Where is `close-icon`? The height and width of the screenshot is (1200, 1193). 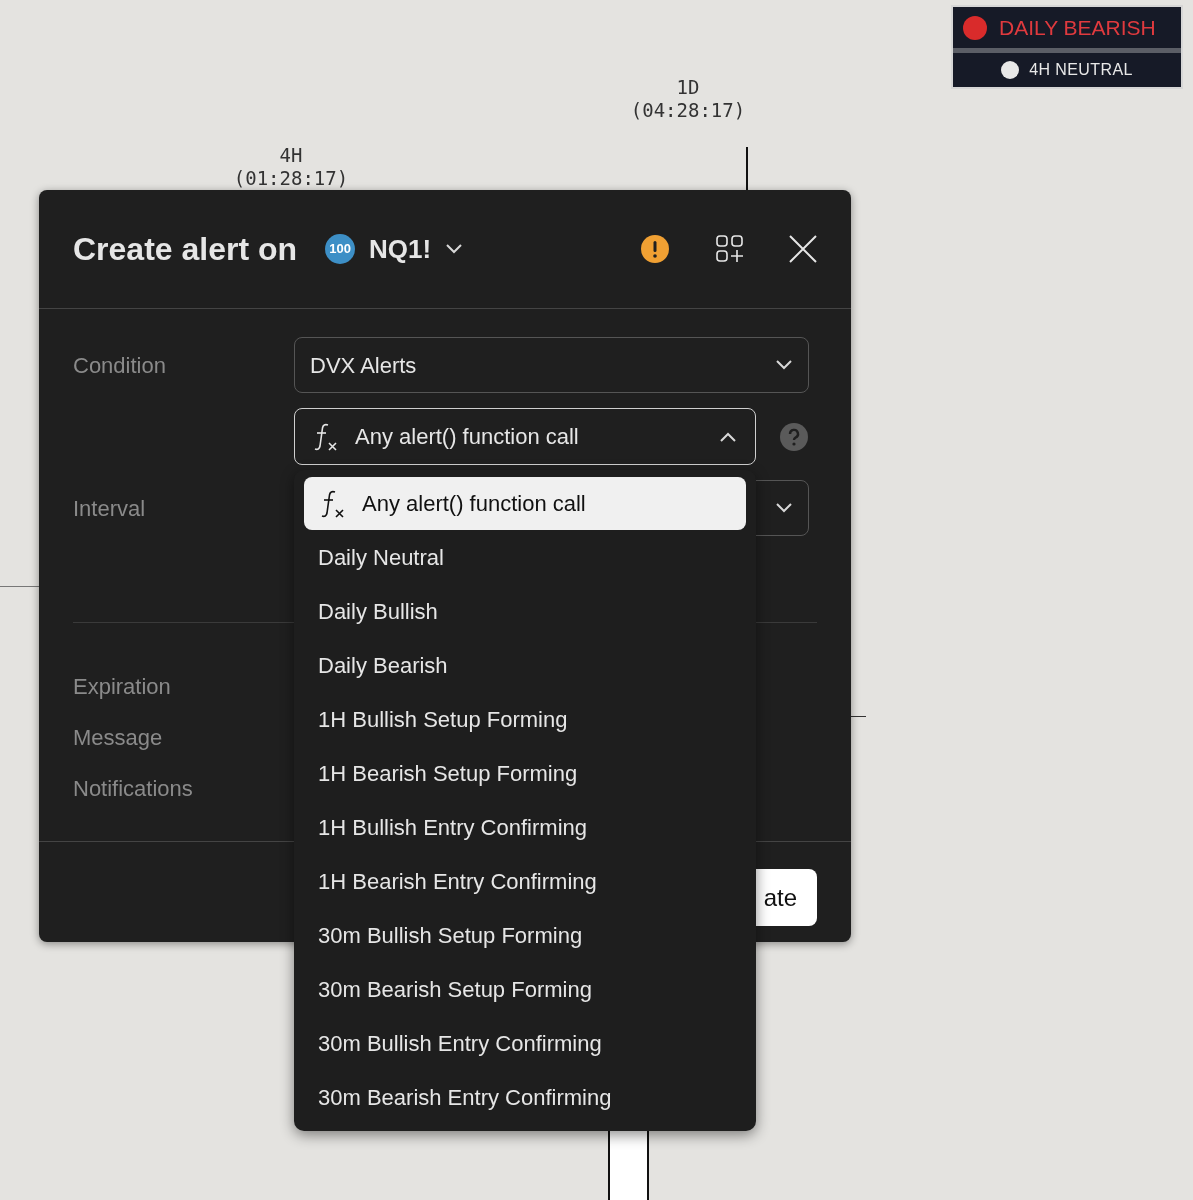 close-icon is located at coordinates (803, 249).